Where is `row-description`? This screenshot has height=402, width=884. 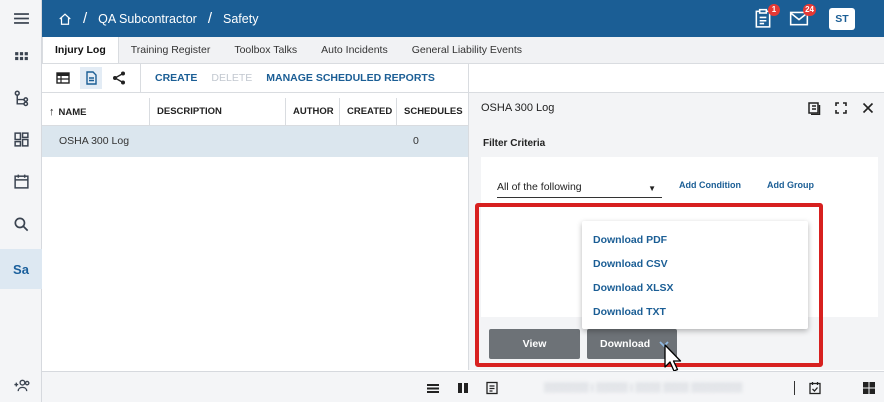
row-description is located at coordinates (218, 141).